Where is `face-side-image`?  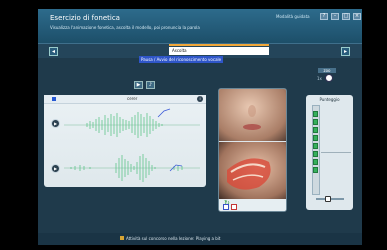
face-side-image is located at coordinates (252, 170).